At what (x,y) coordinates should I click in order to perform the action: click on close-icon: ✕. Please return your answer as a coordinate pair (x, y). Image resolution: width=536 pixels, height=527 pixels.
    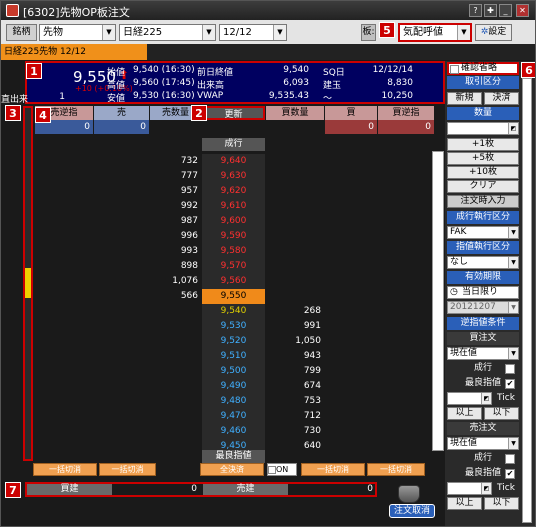
    Looking at the image, I should click on (522, 10).